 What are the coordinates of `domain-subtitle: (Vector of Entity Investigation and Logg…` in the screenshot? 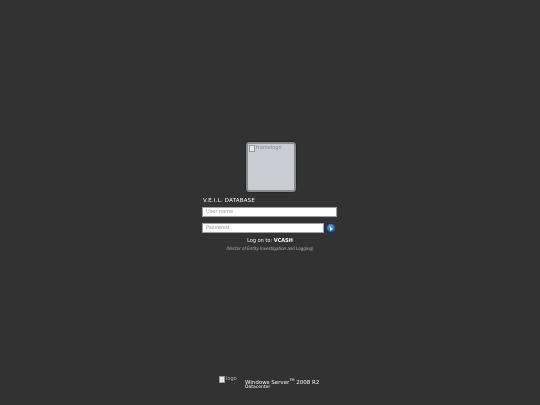 It's located at (270, 248).